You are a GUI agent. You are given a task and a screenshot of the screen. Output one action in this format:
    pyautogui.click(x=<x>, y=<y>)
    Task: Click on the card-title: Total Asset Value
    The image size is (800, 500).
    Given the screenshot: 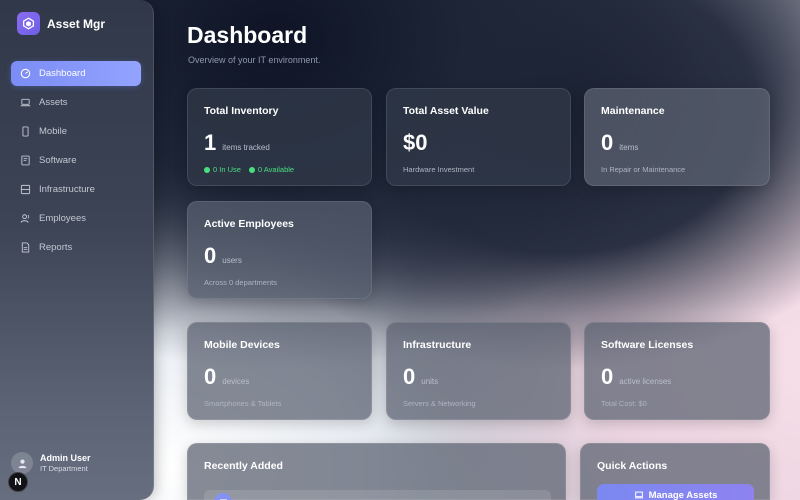 What is the action you would take?
    pyautogui.click(x=446, y=111)
    